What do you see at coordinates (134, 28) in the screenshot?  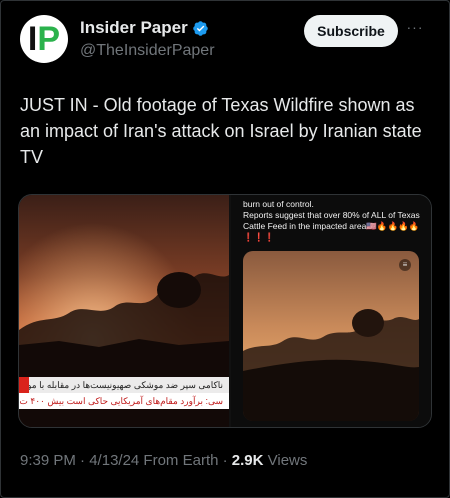 I see `account-name: Insider Paper` at bounding box center [134, 28].